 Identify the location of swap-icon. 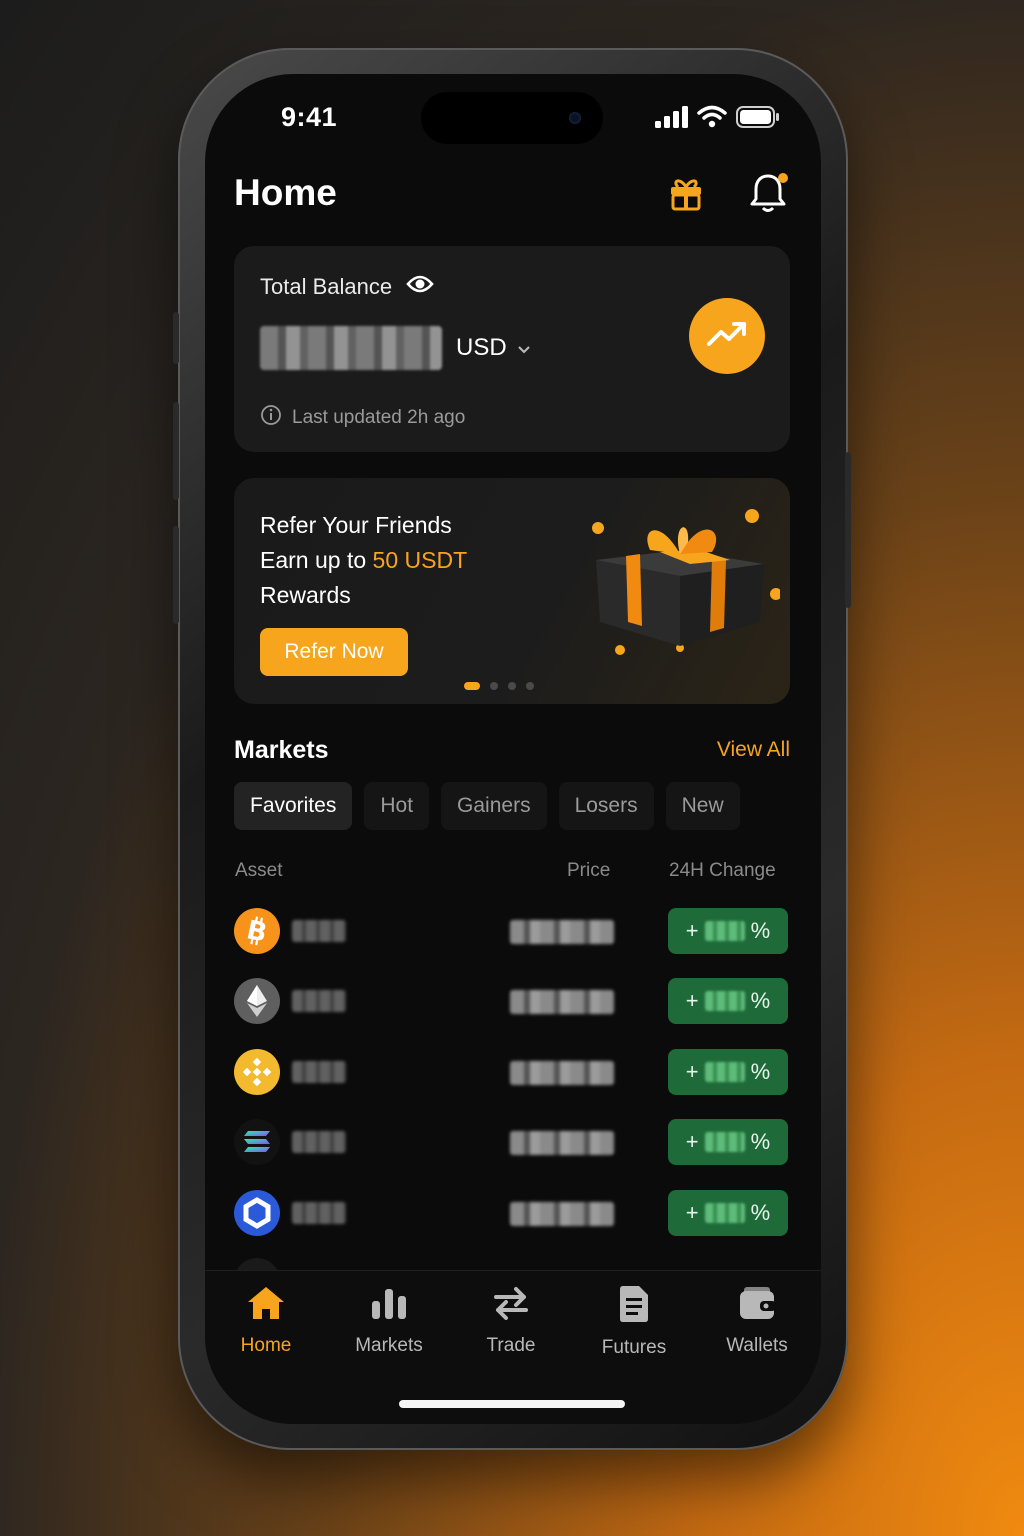
(511, 1306).